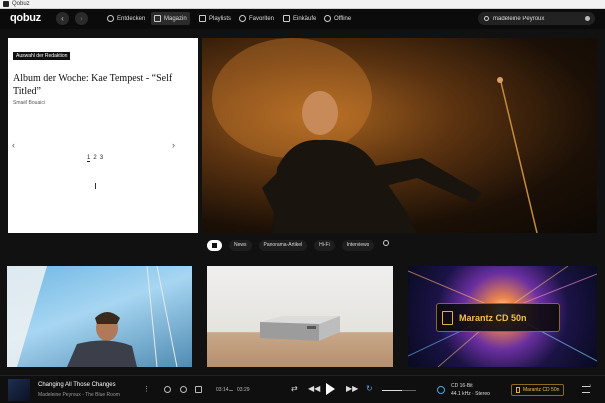  I want to click on page-3: 3, so click(101, 158).